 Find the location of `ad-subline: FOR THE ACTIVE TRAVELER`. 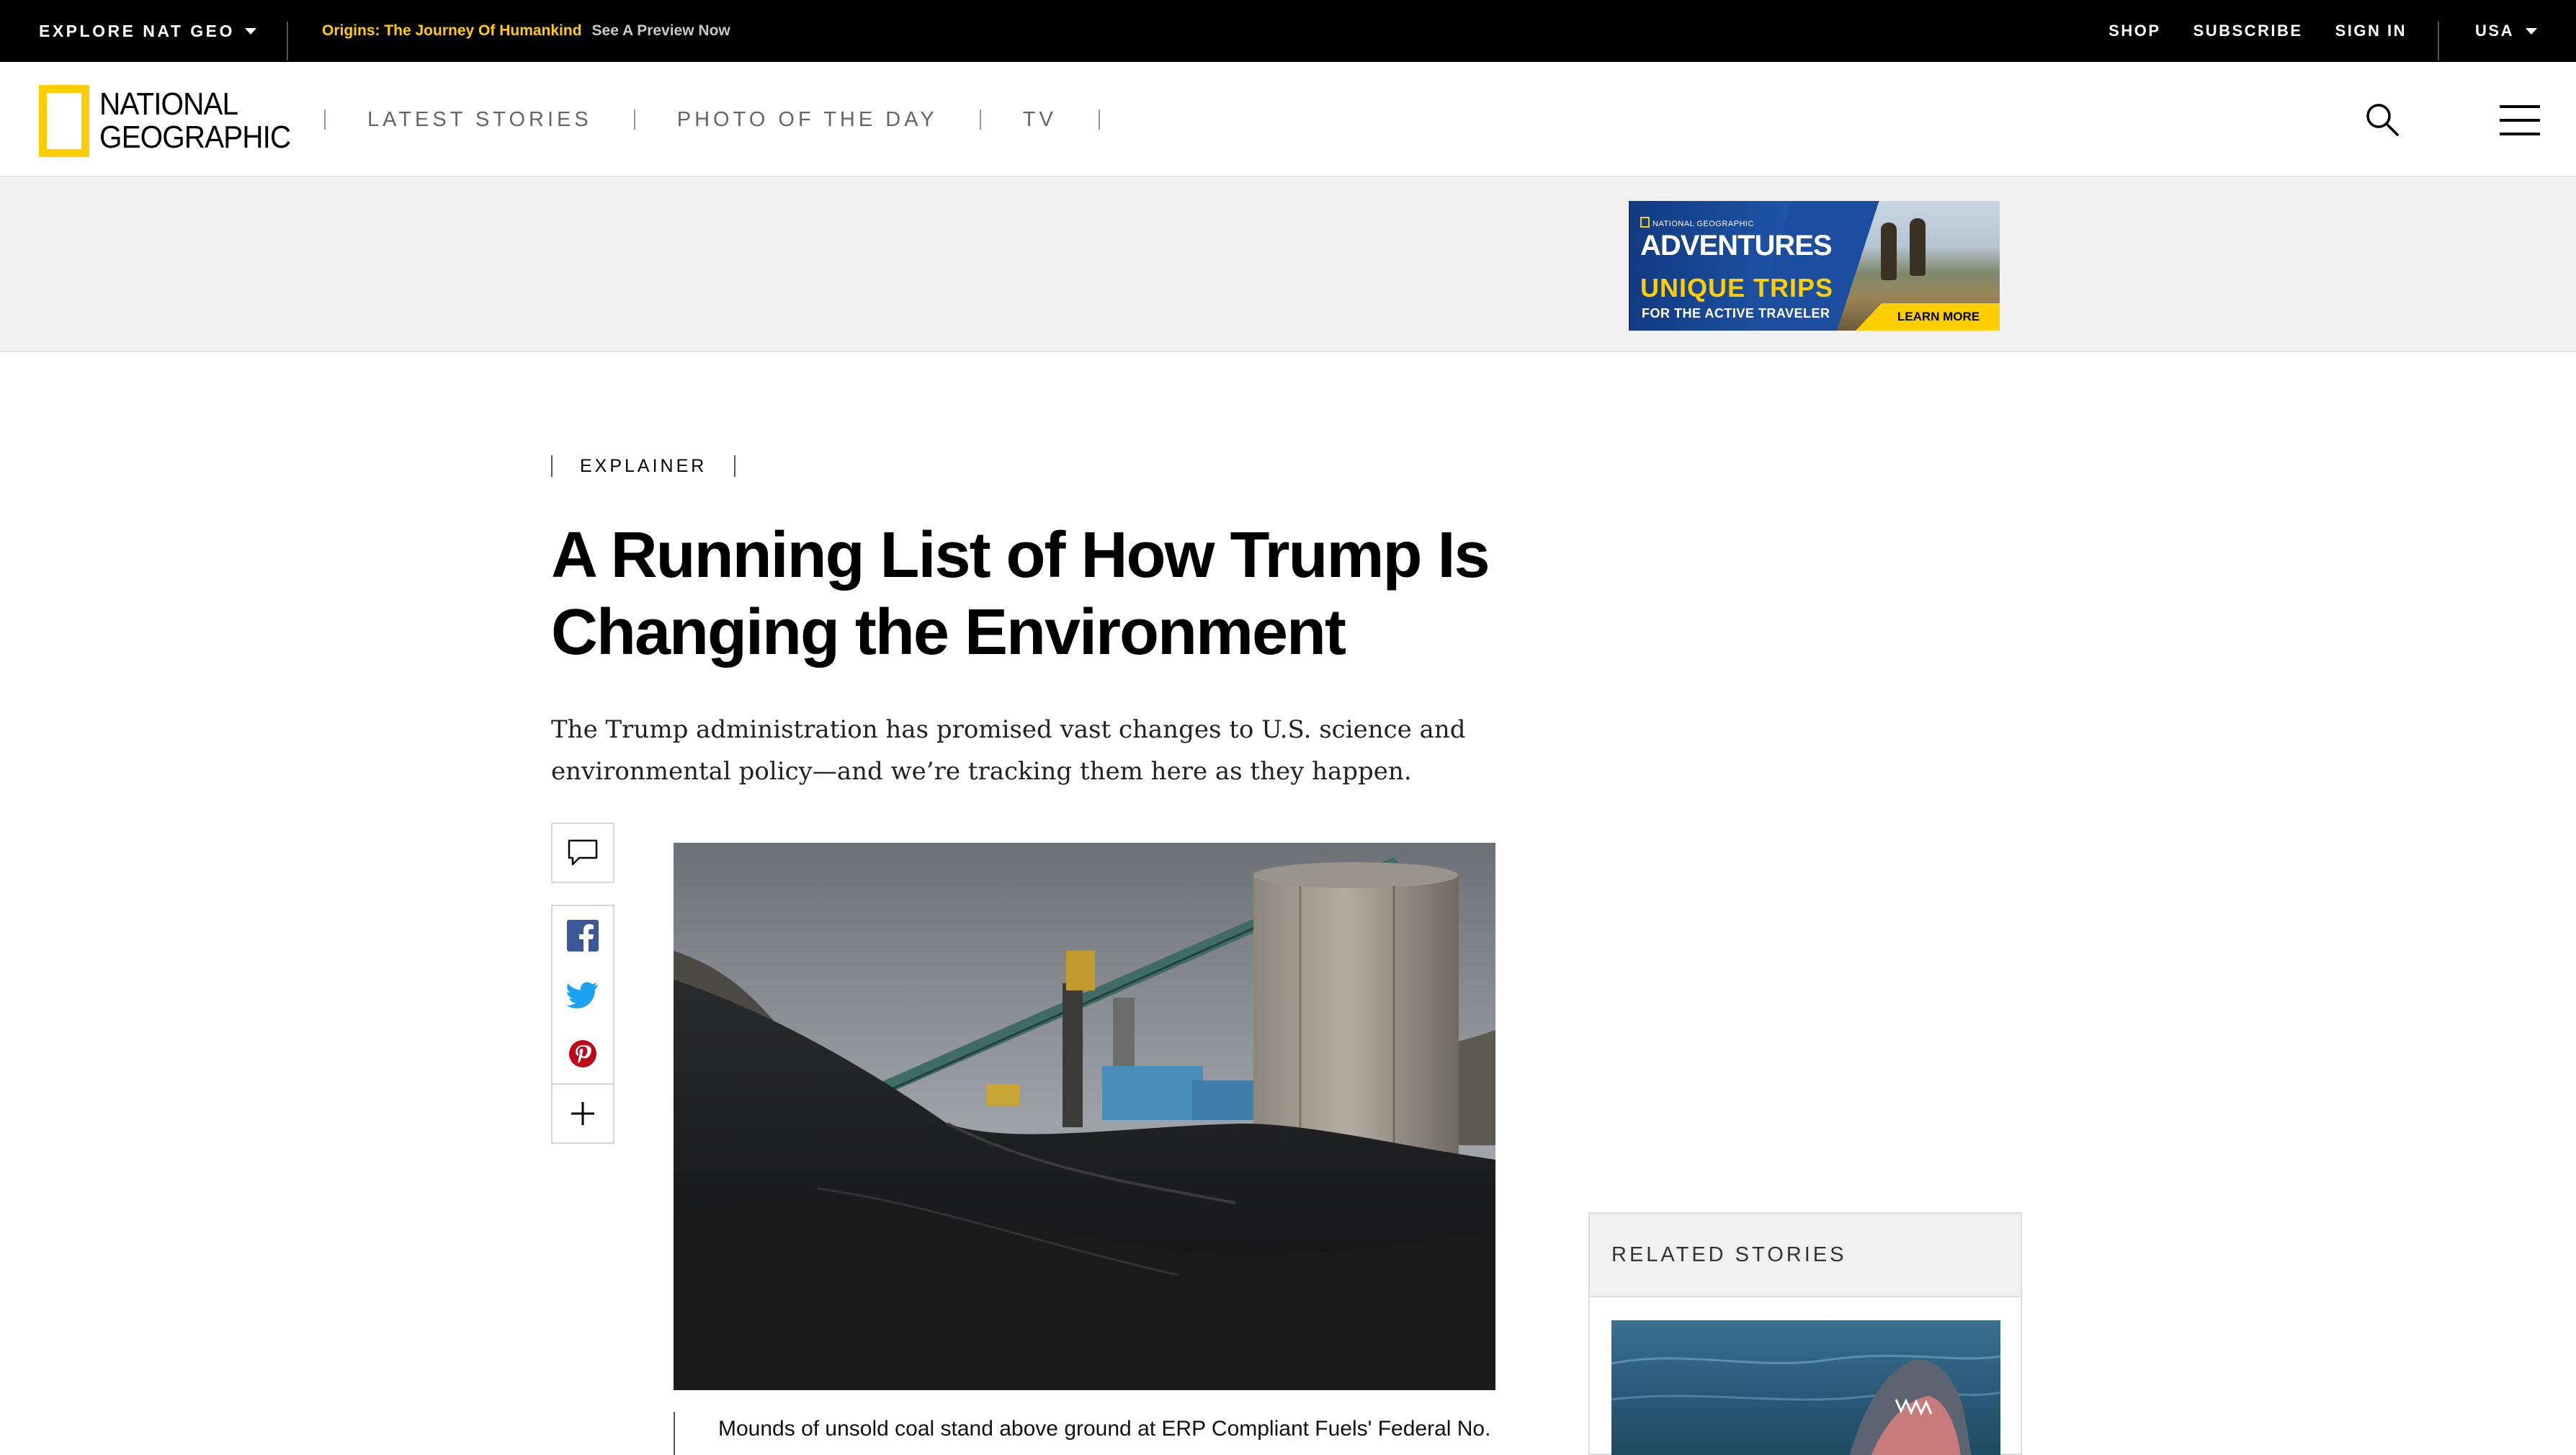

ad-subline: FOR THE ACTIVE TRAVELER is located at coordinates (1736, 313).